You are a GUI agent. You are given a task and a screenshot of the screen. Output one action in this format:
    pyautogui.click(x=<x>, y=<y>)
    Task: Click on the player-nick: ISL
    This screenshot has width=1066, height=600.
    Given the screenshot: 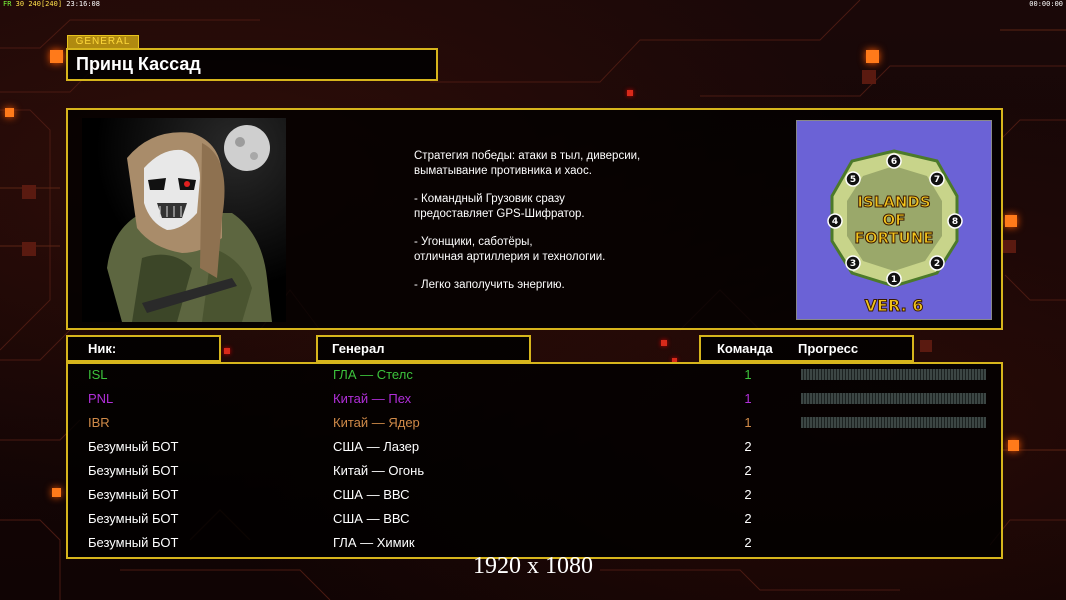 What is the action you would take?
    pyautogui.click(x=98, y=374)
    